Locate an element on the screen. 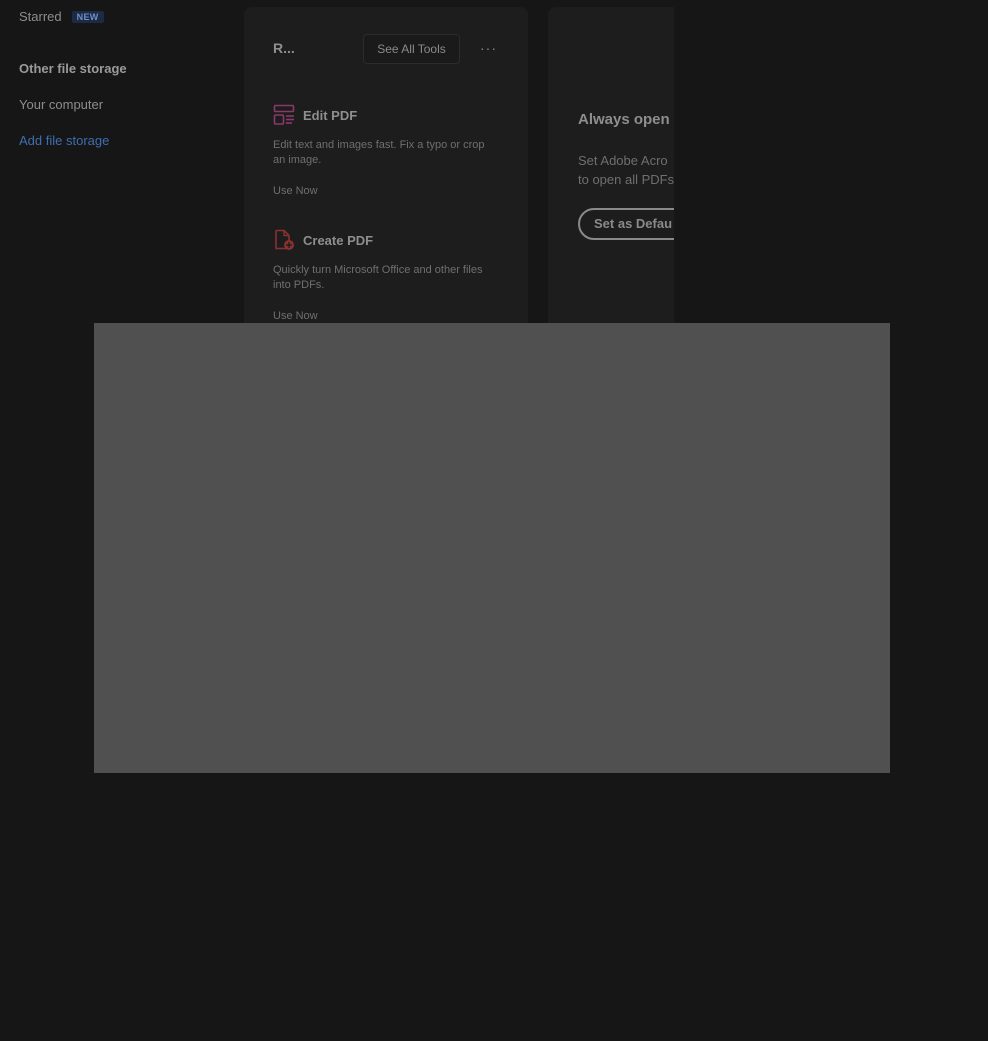 The width and height of the screenshot is (988, 1041). default-card-title: Always open is located at coordinates (624, 119).